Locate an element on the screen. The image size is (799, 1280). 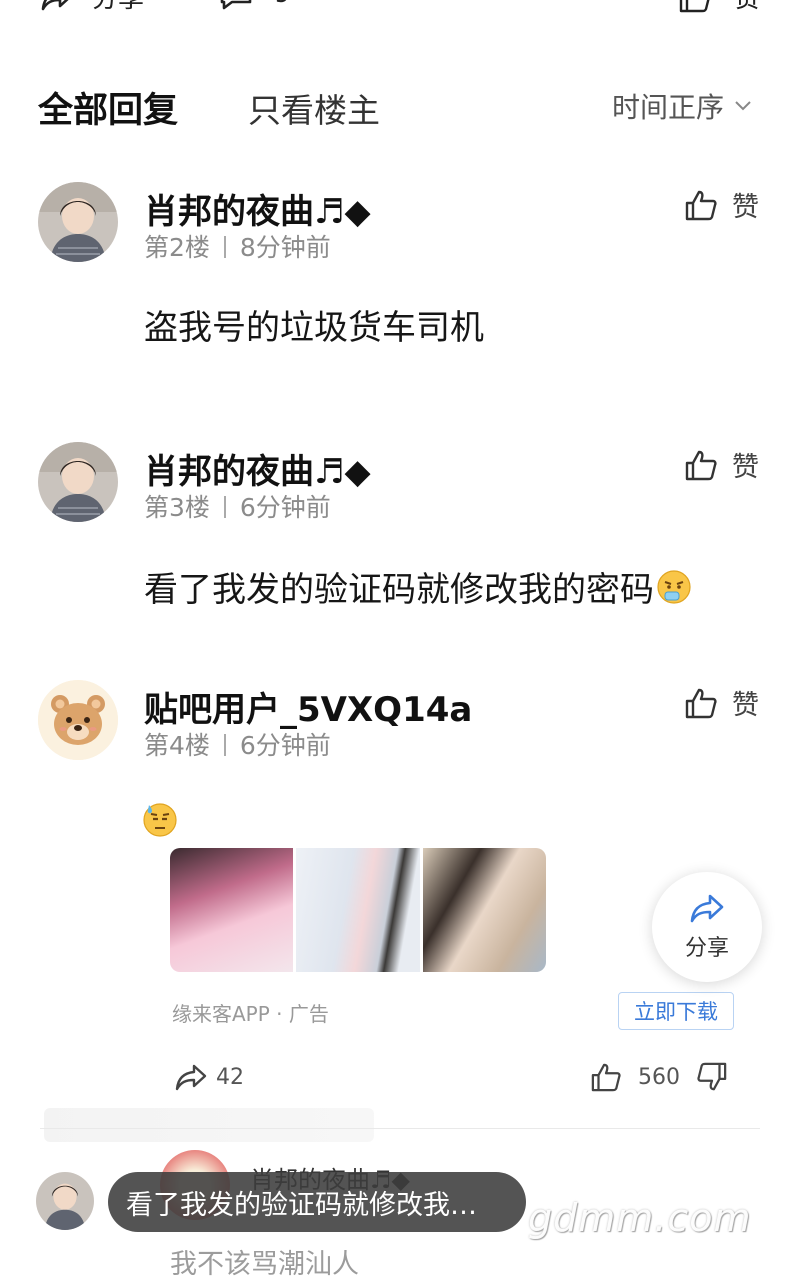
comment-text: 看了我发的验证码就修改我的密码 is located at coordinates (399, 590).